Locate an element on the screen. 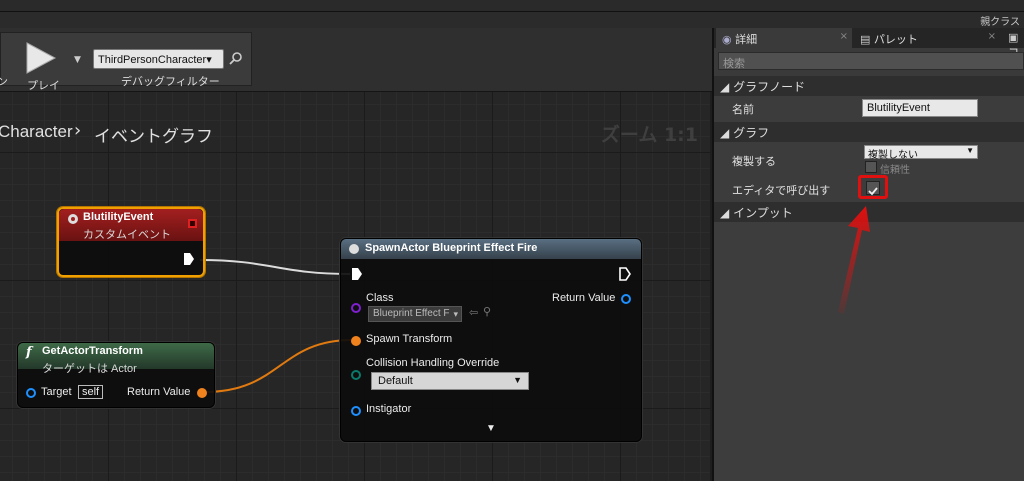  spawn-actor-header: SpawnActor Blueprint Effect Fire is located at coordinates (491, 249).